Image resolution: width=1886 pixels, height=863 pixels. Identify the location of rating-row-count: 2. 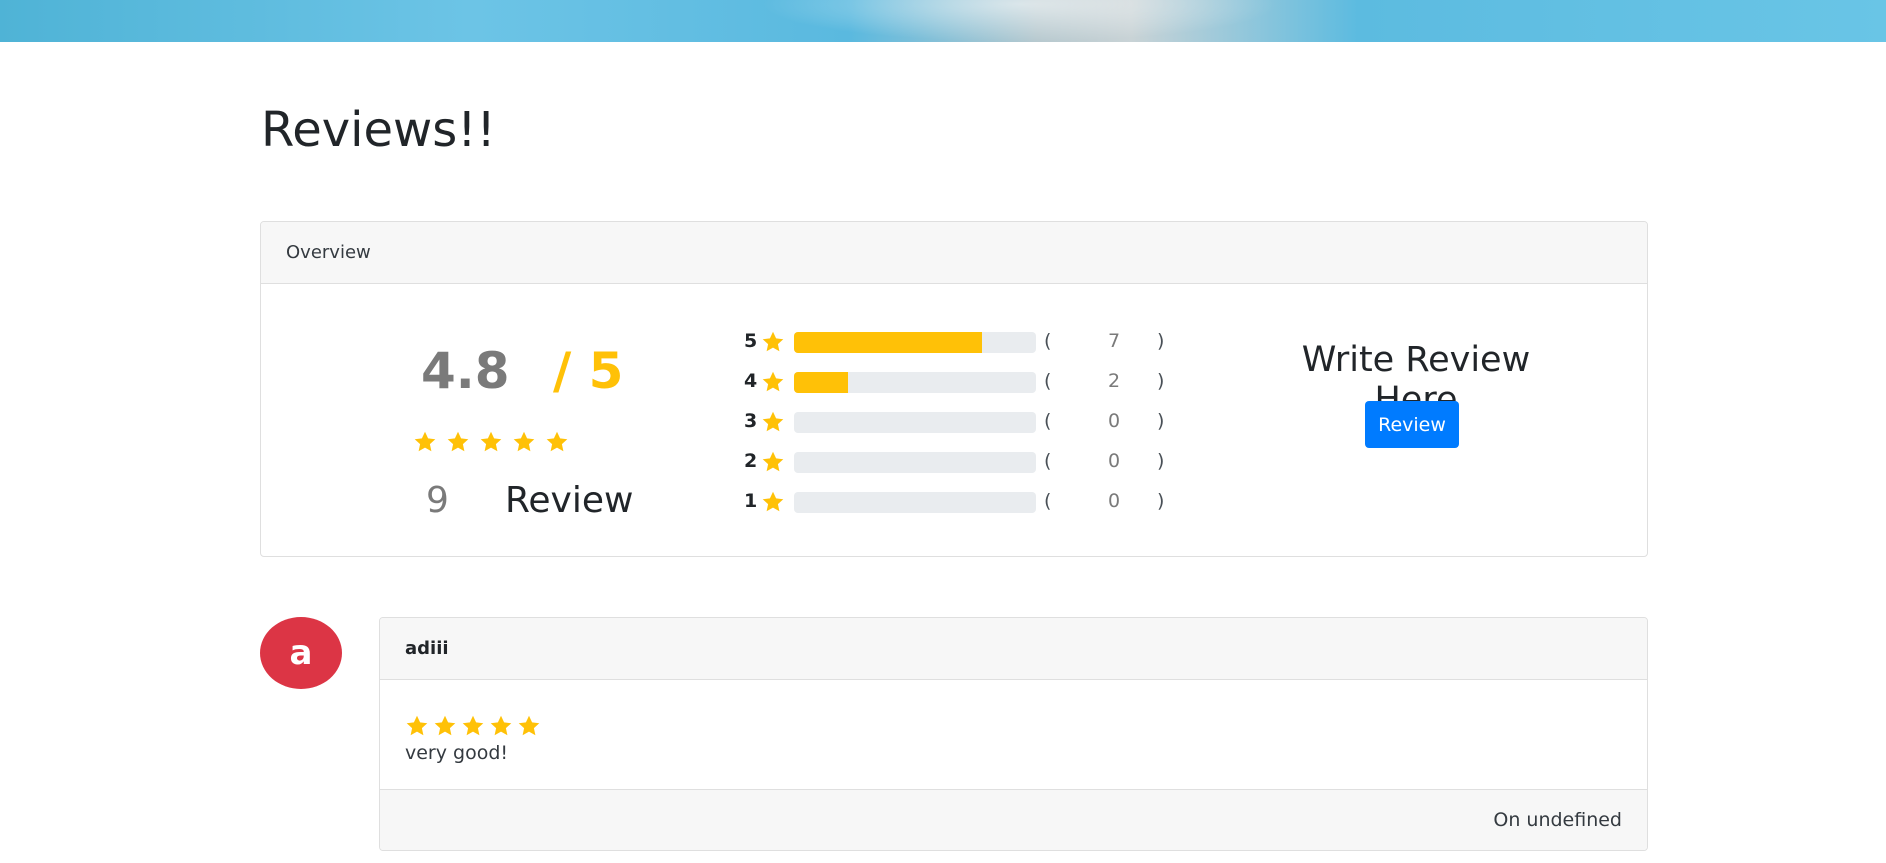
(1114, 381).